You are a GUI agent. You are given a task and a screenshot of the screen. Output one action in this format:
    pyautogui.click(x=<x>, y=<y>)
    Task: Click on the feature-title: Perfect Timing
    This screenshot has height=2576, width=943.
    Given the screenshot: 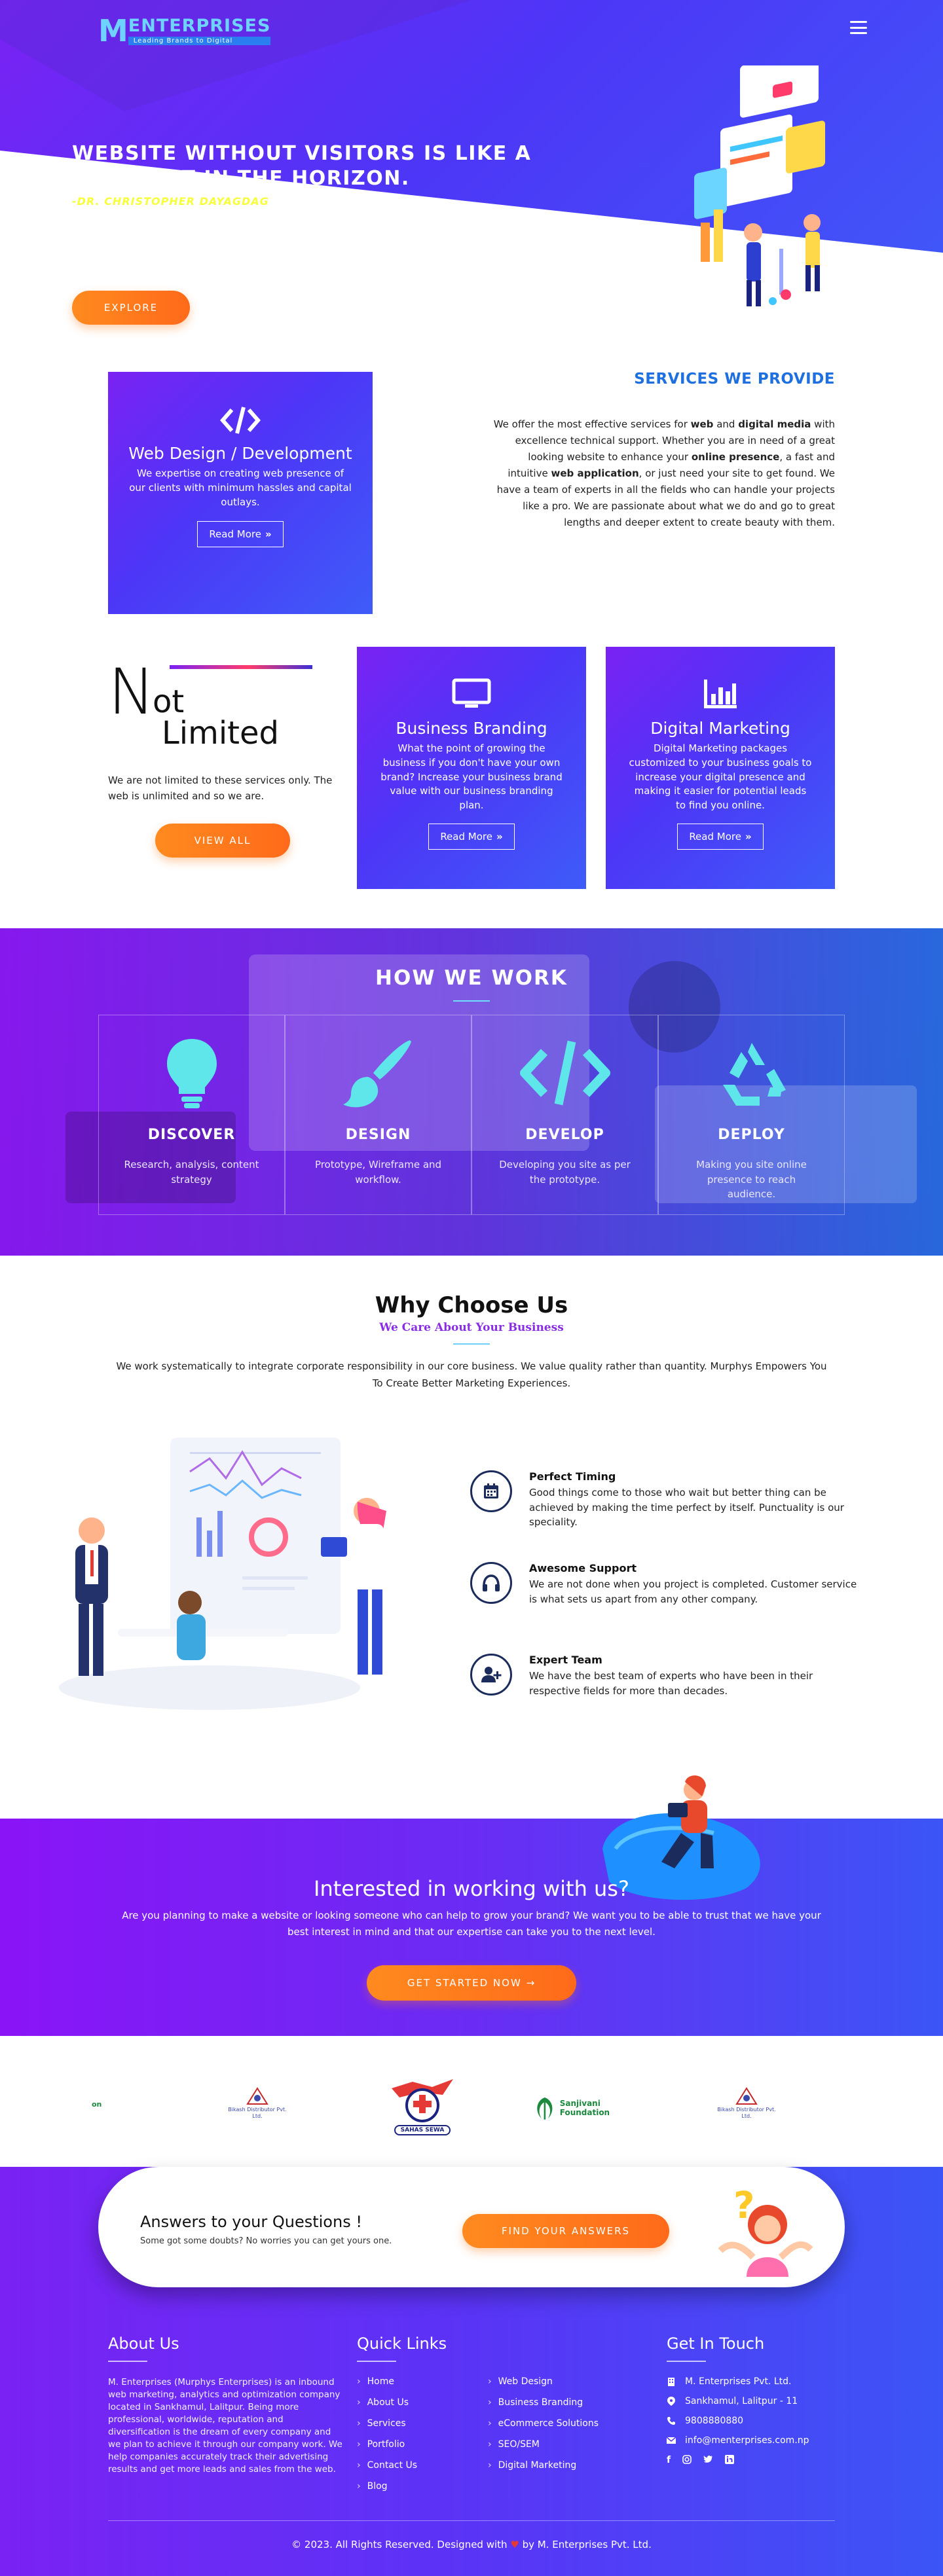 What is the action you would take?
    pyautogui.click(x=572, y=1476)
    